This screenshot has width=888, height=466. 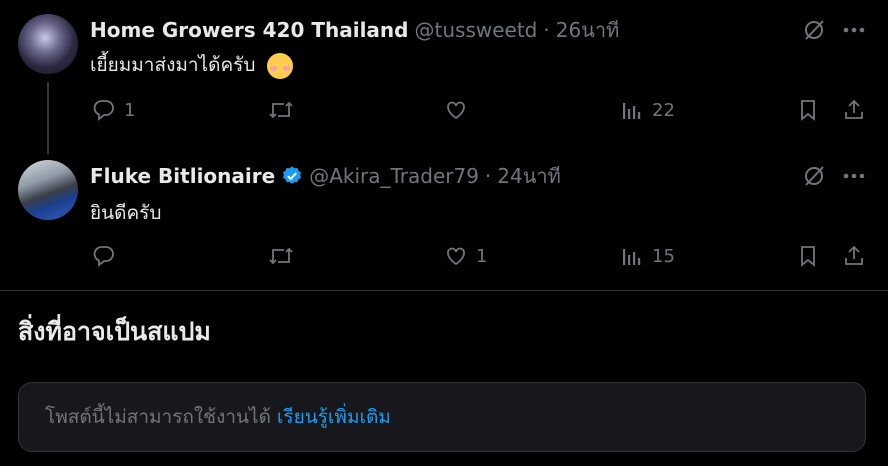 I want to click on author-handle: @Akira_Trader79, so click(x=394, y=176).